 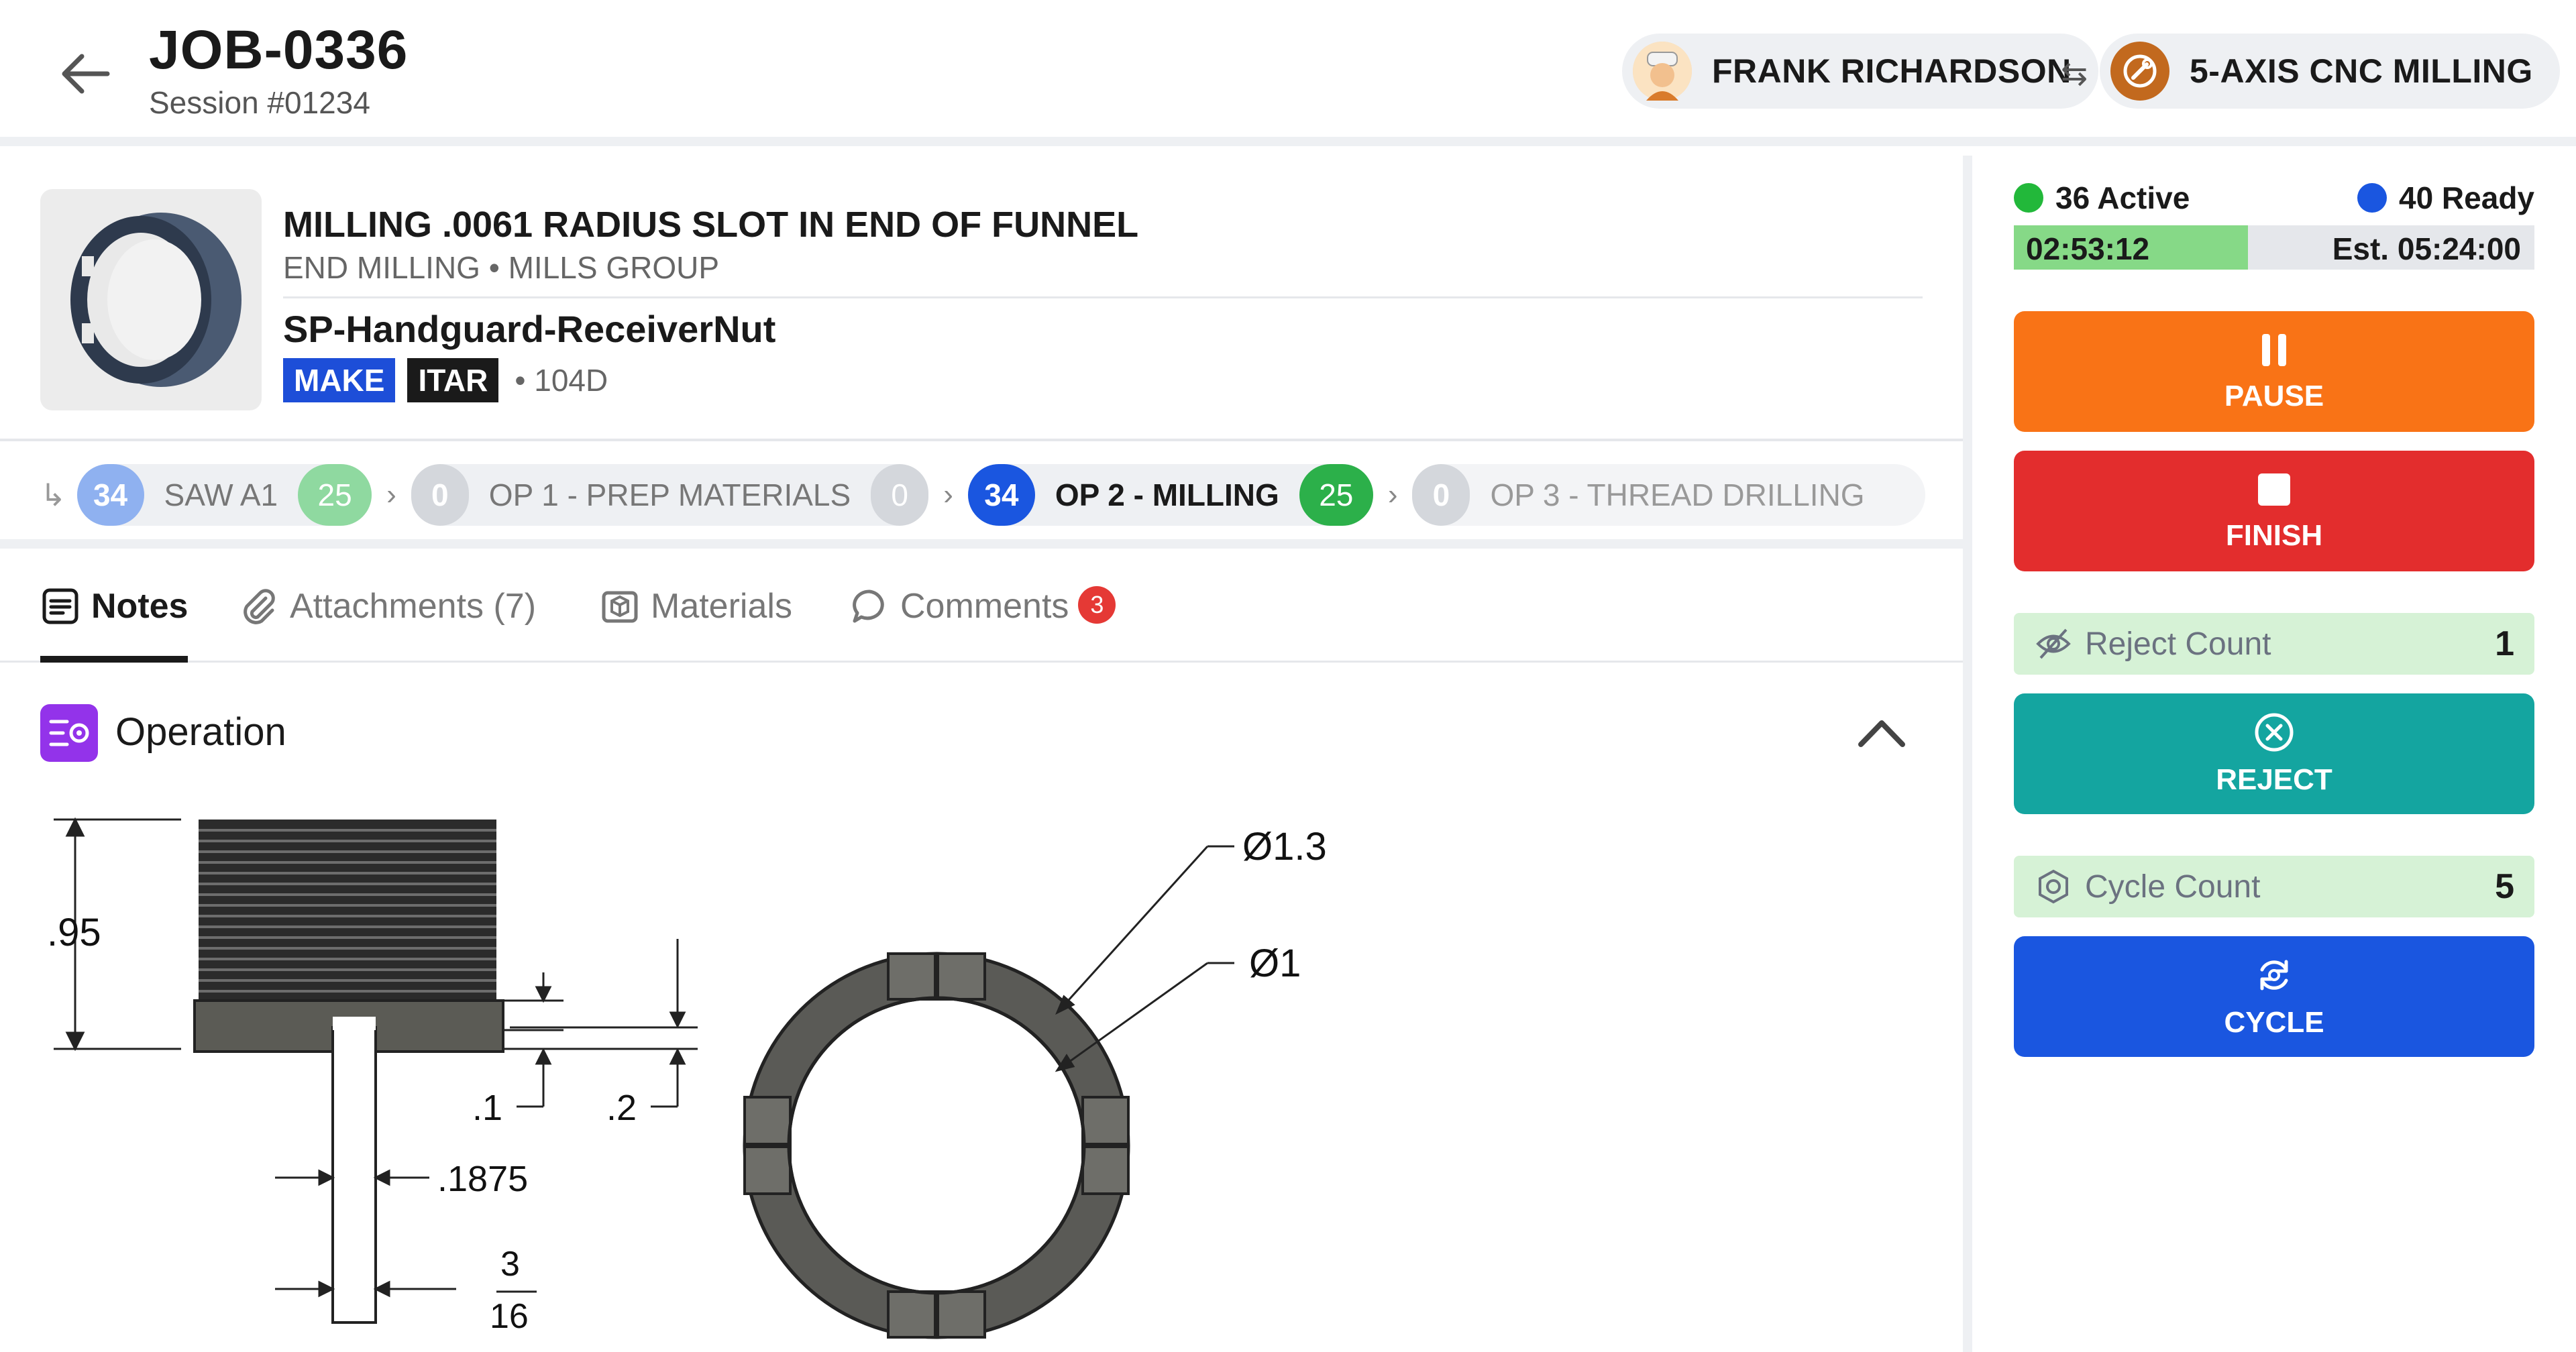 I want to click on ready-dot, so click(x=2372, y=198).